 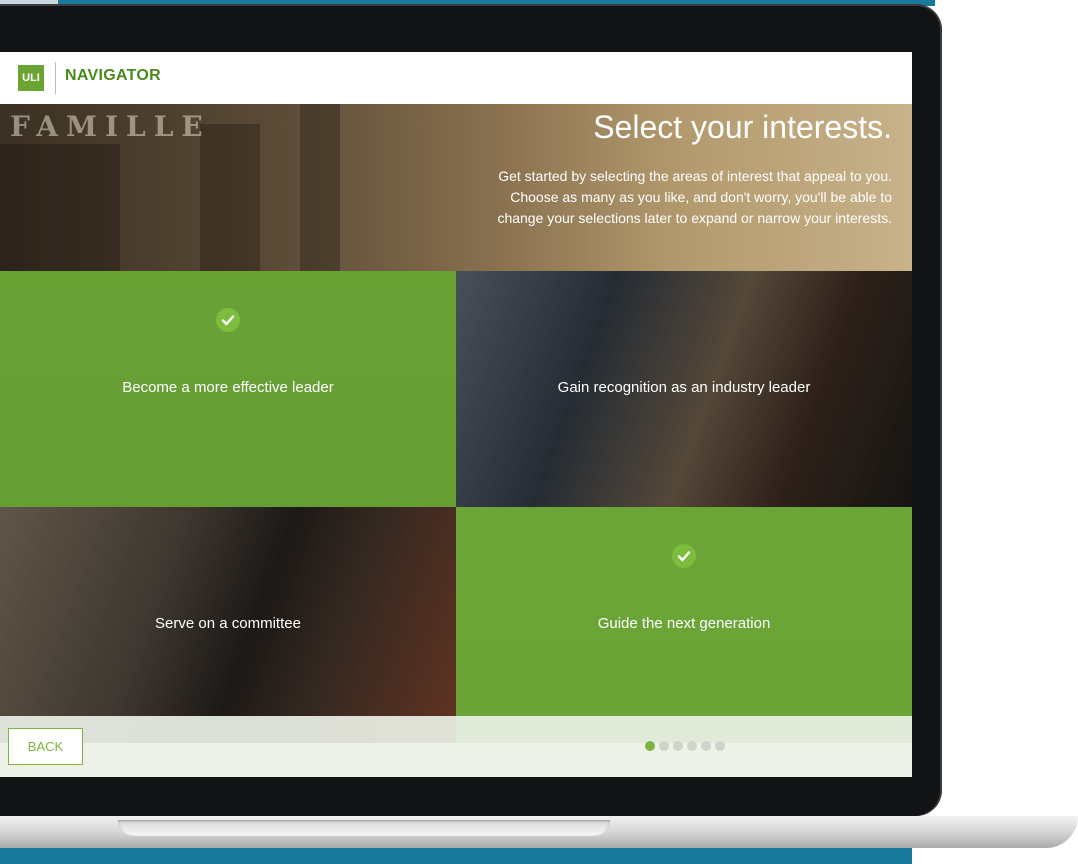 I want to click on tile-label: Become a more effective leader, so click(x=228, y=387).